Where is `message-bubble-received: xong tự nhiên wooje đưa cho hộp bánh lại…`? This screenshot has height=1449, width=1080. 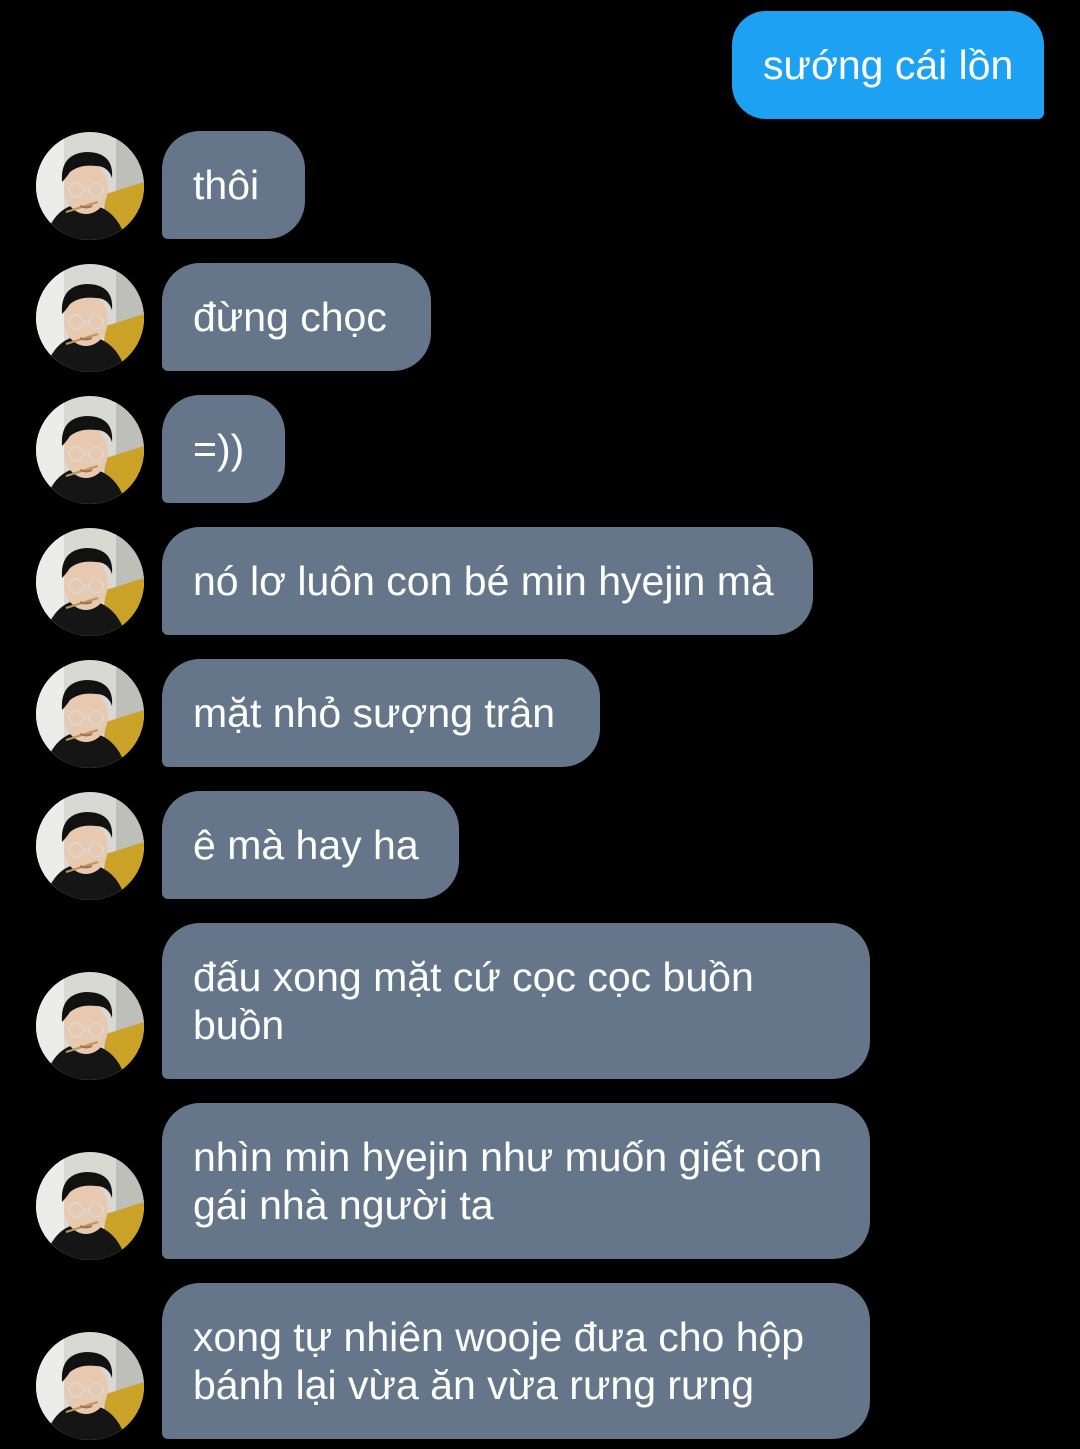
message-bubble-received: xong tự nhiên wooje đưa cho hộp bánh lại… is located at coordinates (516, 1361).